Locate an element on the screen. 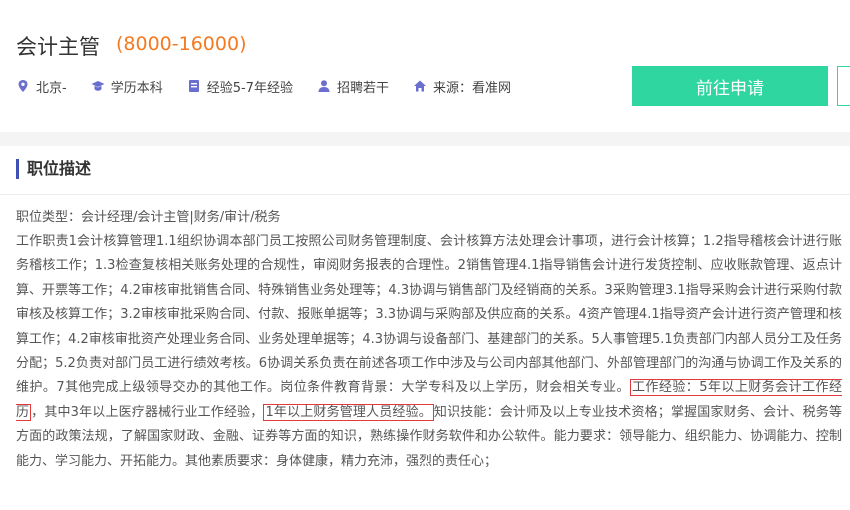 This screenshot has height=510, width=850. job-title: 会计主管 is located at coordinates (58, 47).